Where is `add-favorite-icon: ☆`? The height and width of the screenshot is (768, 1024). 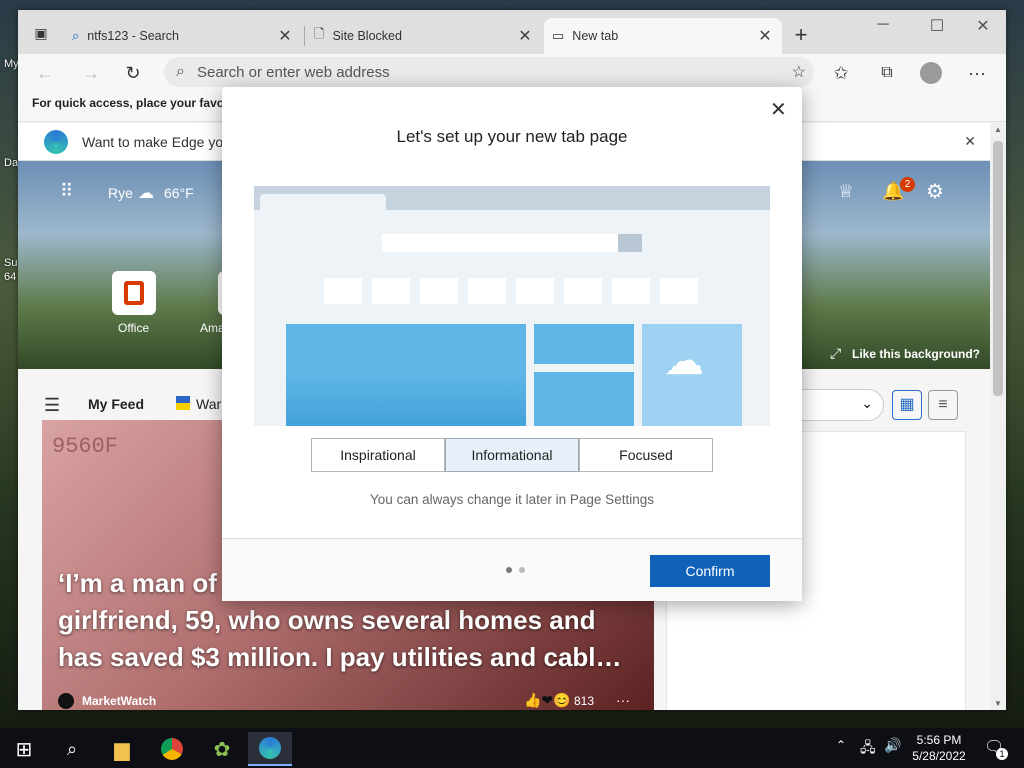
add-favorite-icon: ☆ is located at coordinates (799, 72).